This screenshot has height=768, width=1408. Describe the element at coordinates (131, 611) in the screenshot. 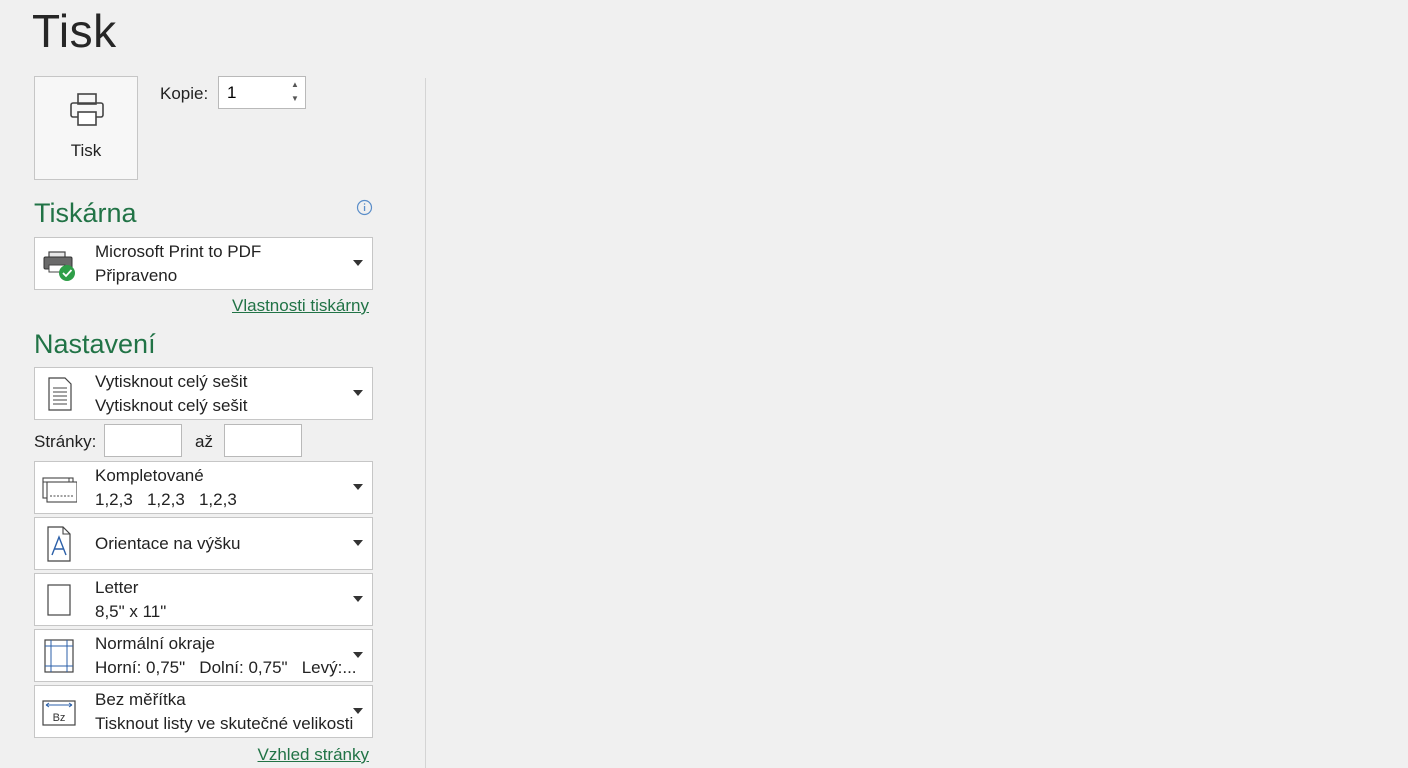

I see `paper-size-line2: 8,5" x 11"` at that location.